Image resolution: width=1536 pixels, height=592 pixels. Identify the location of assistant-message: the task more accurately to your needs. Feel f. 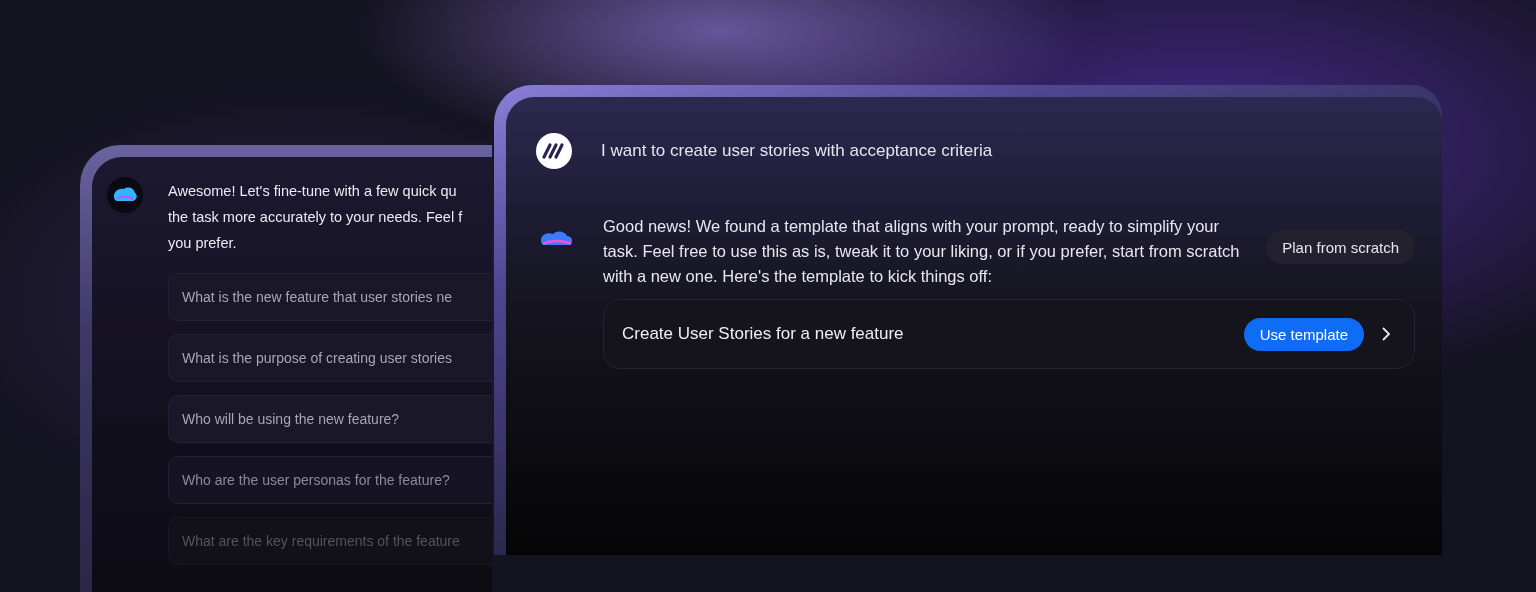
(315, 217).